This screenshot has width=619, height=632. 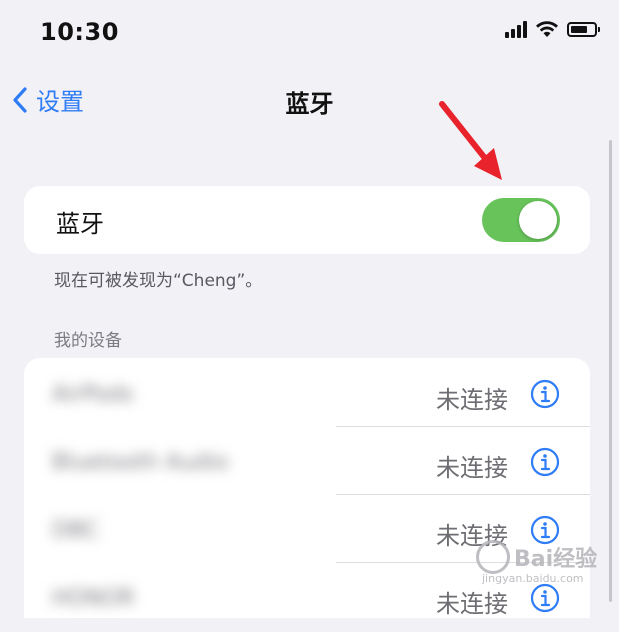 I want to click on watermark-url: jingyan.baidu.com, so click(x=533, y=578).